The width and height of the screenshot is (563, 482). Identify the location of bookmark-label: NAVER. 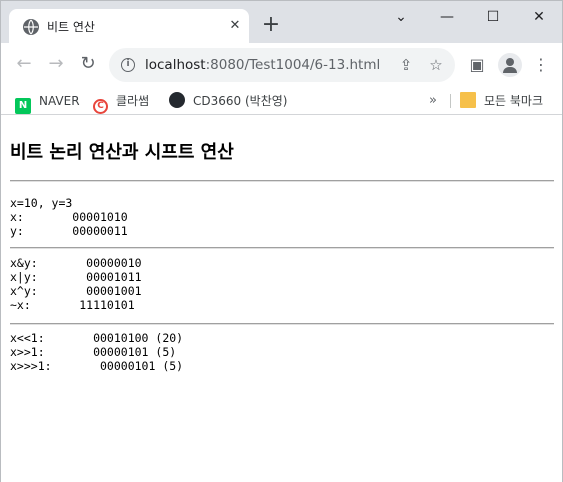
(59, 101).